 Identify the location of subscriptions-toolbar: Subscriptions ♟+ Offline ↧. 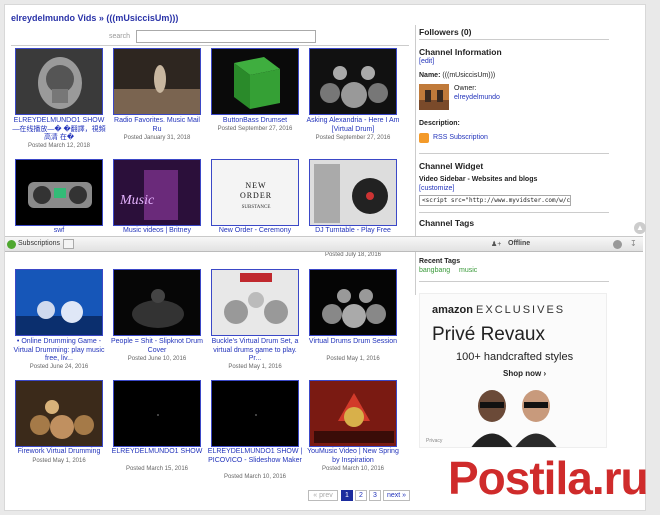
(324, 244).